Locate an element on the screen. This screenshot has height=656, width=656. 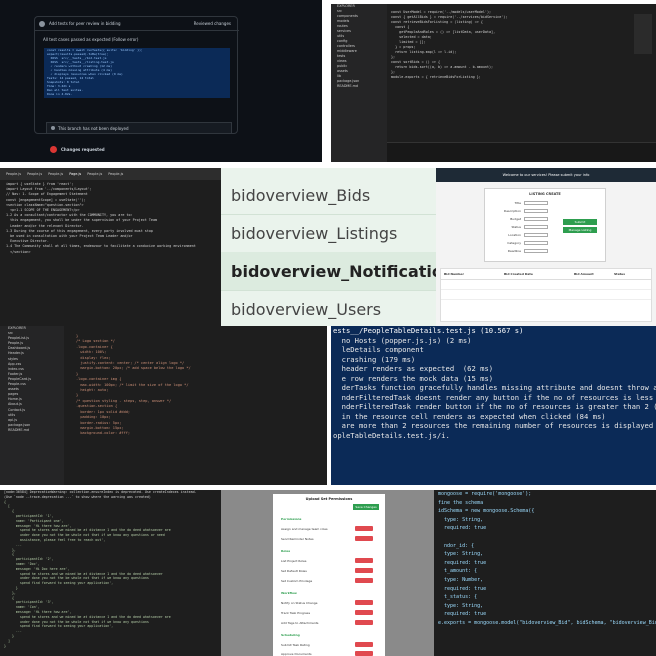
terminal-panel is located at coordinates (521, 152).